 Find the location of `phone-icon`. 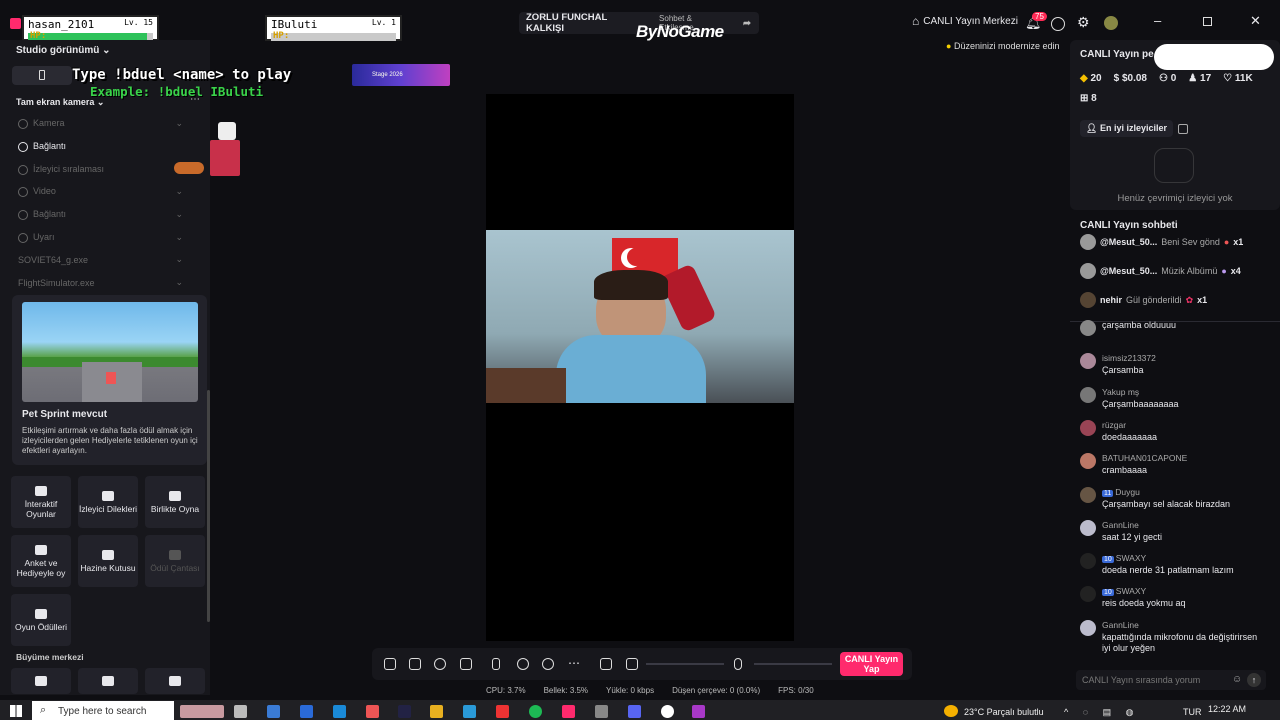

phone-icon is located at coordinates (496, 664).